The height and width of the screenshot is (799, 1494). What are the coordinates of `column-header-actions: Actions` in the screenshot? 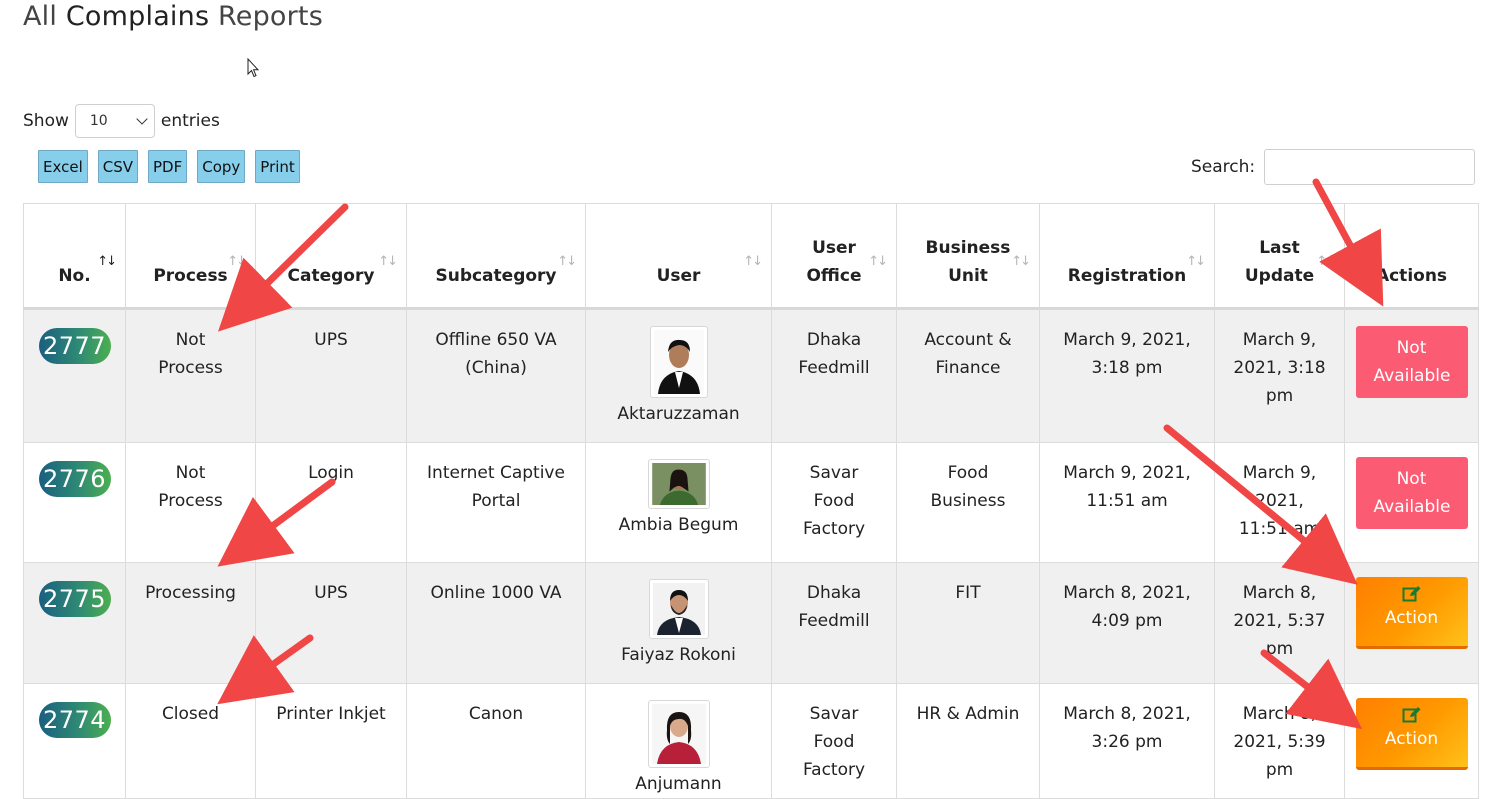 It's located at (1411, 256).